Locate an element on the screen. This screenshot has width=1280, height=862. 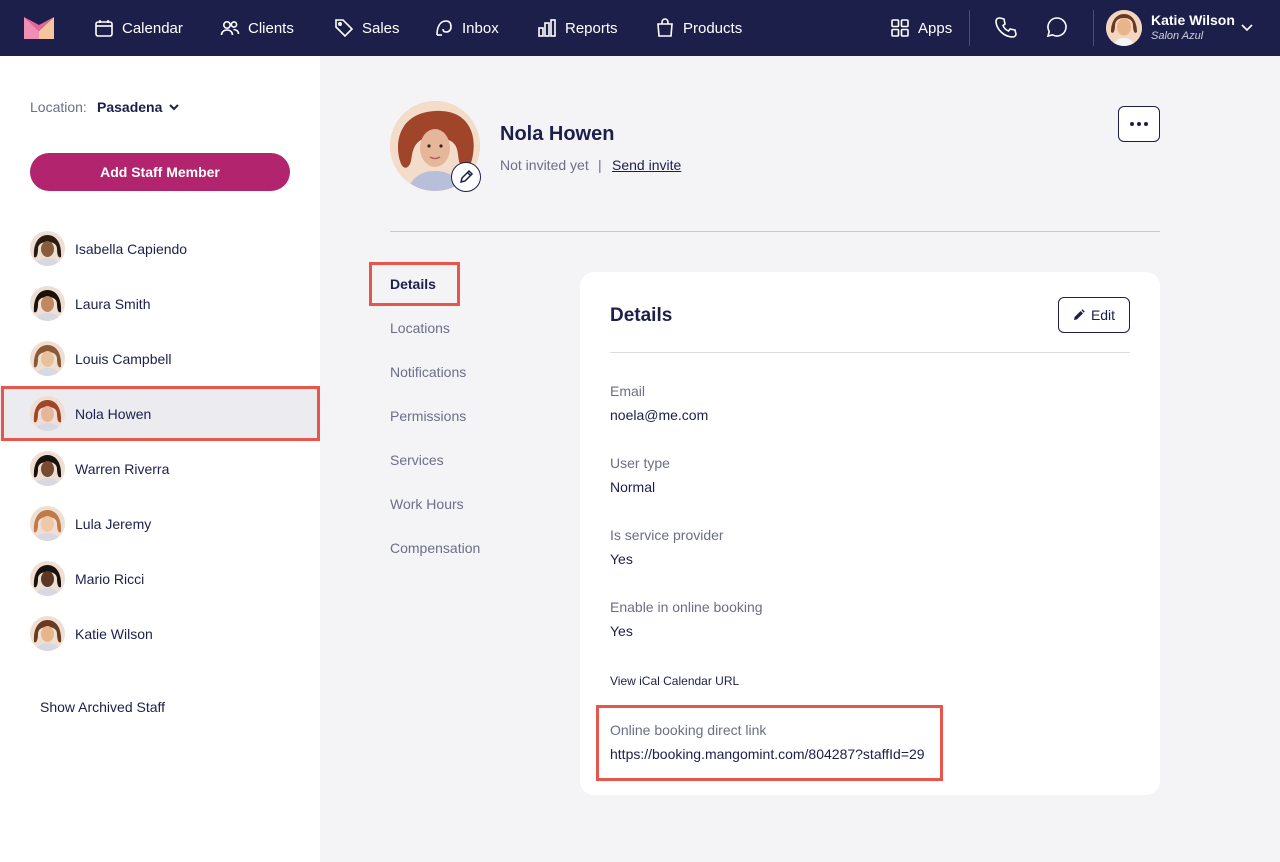
staff-name: Isabella Capiendo is located at coordinates (131, 248).